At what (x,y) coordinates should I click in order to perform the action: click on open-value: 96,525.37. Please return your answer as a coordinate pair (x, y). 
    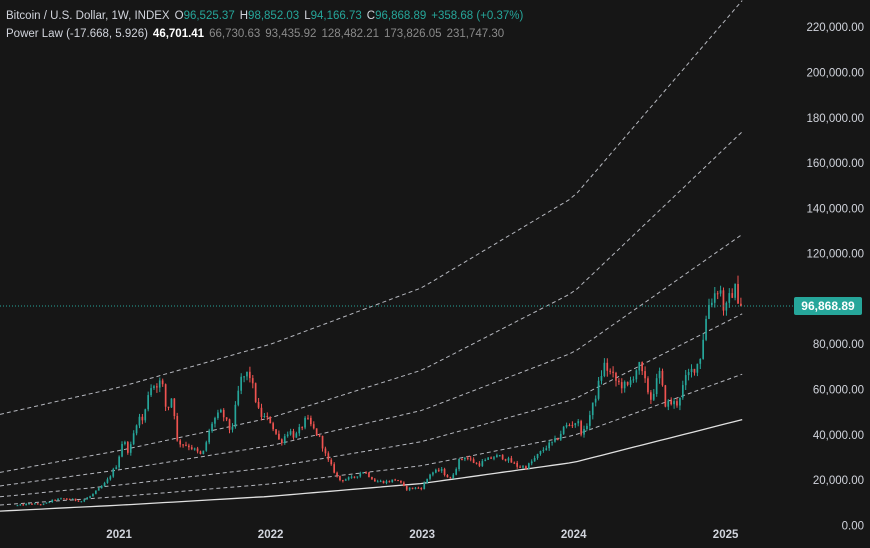
    Looking at the image, I should click on (209, 16).